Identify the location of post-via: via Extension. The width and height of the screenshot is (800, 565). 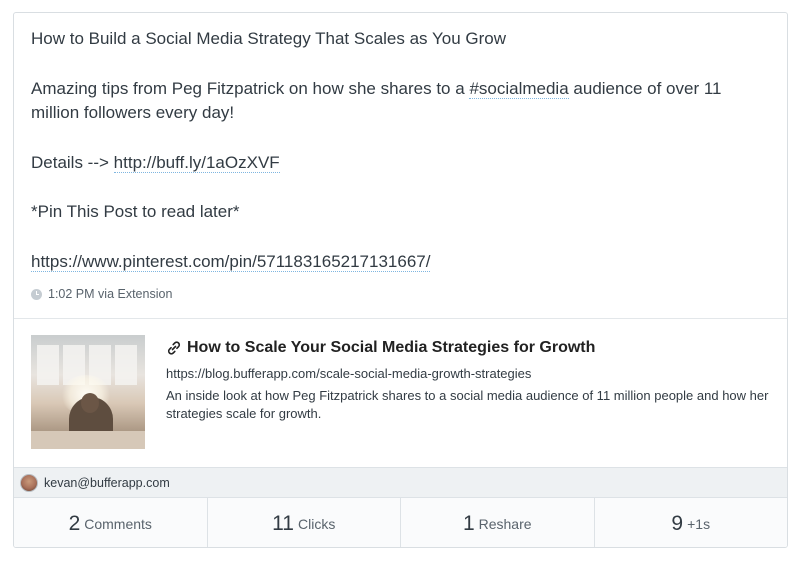
(135, 294).